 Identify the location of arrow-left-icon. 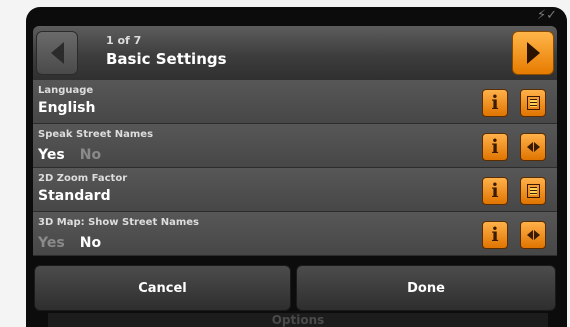
(57, 53).